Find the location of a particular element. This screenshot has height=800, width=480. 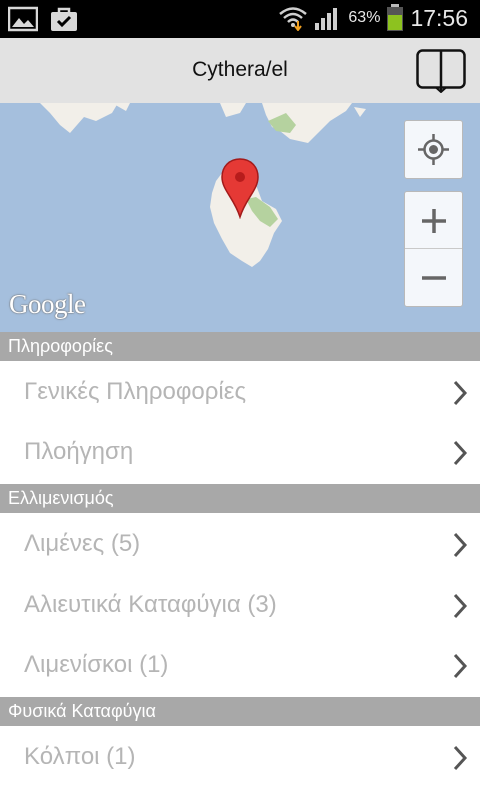

list-item-label: Κόλποι (1) is located at coordinates (80, 756).